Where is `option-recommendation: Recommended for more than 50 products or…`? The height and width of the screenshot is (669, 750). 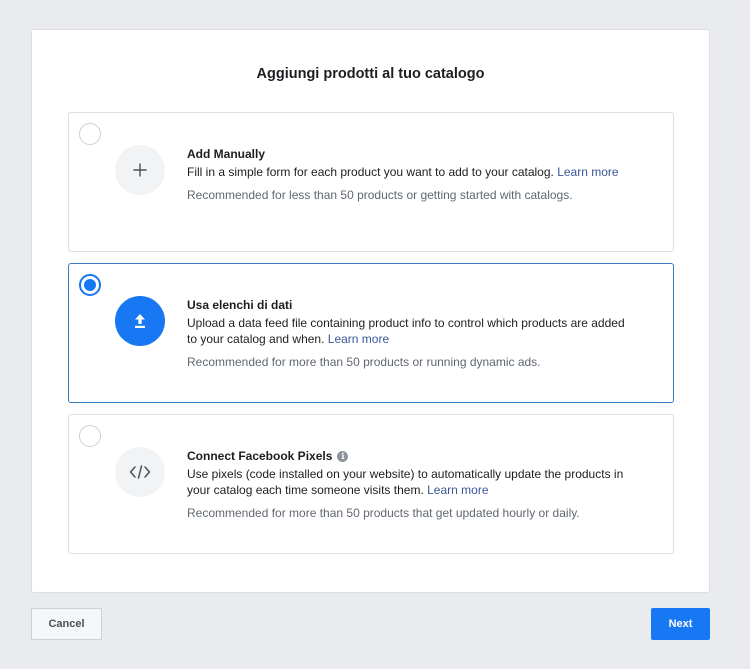 option-recommendation: Recommended for more than 50 products or… is located at coordinates (364, 362).